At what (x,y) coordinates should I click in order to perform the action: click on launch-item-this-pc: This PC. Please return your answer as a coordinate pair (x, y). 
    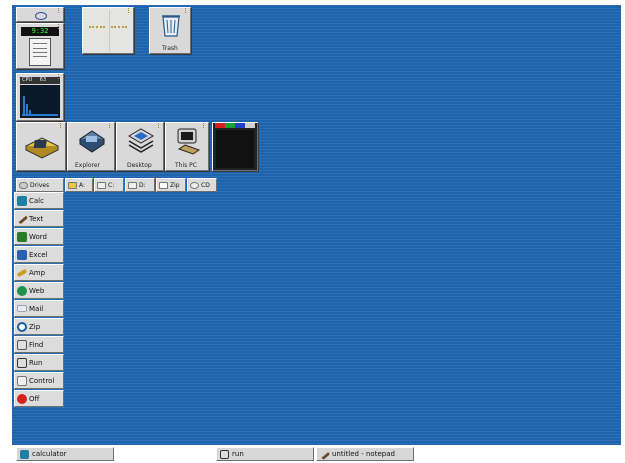
    Looking at the image, I should click on (187, 146).